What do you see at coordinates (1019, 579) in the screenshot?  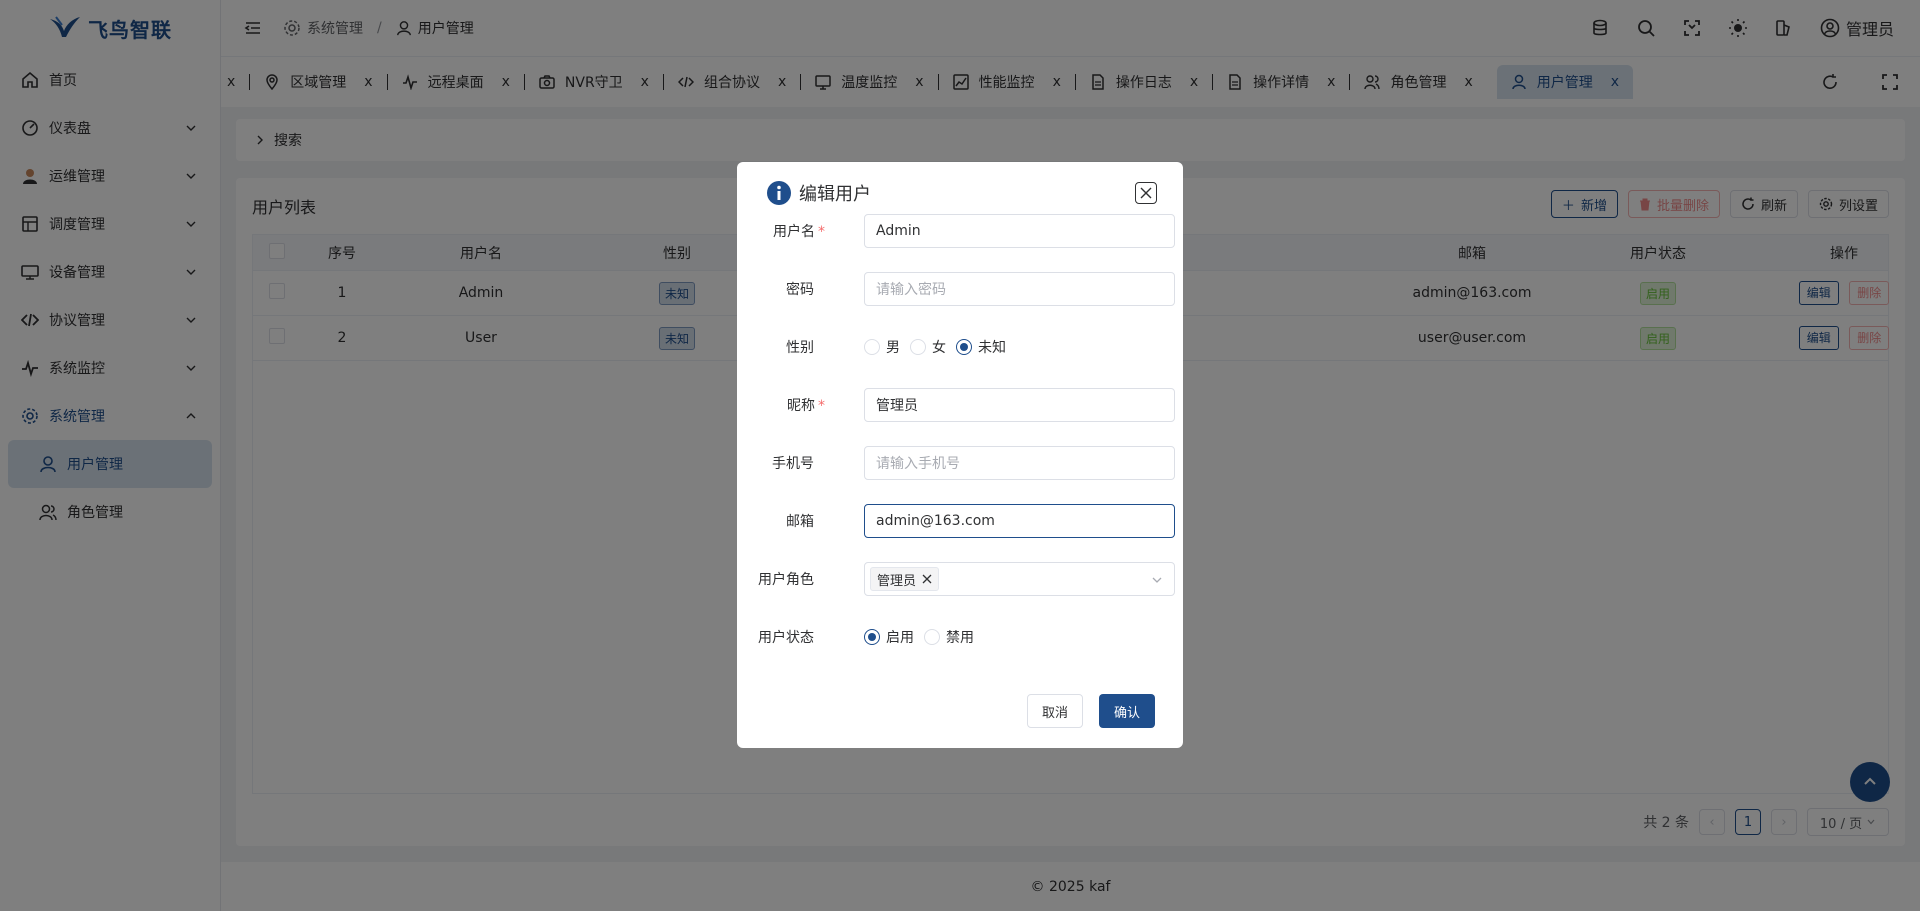 I see `roles-select: 管理员` at bounding box center [1019, 579].